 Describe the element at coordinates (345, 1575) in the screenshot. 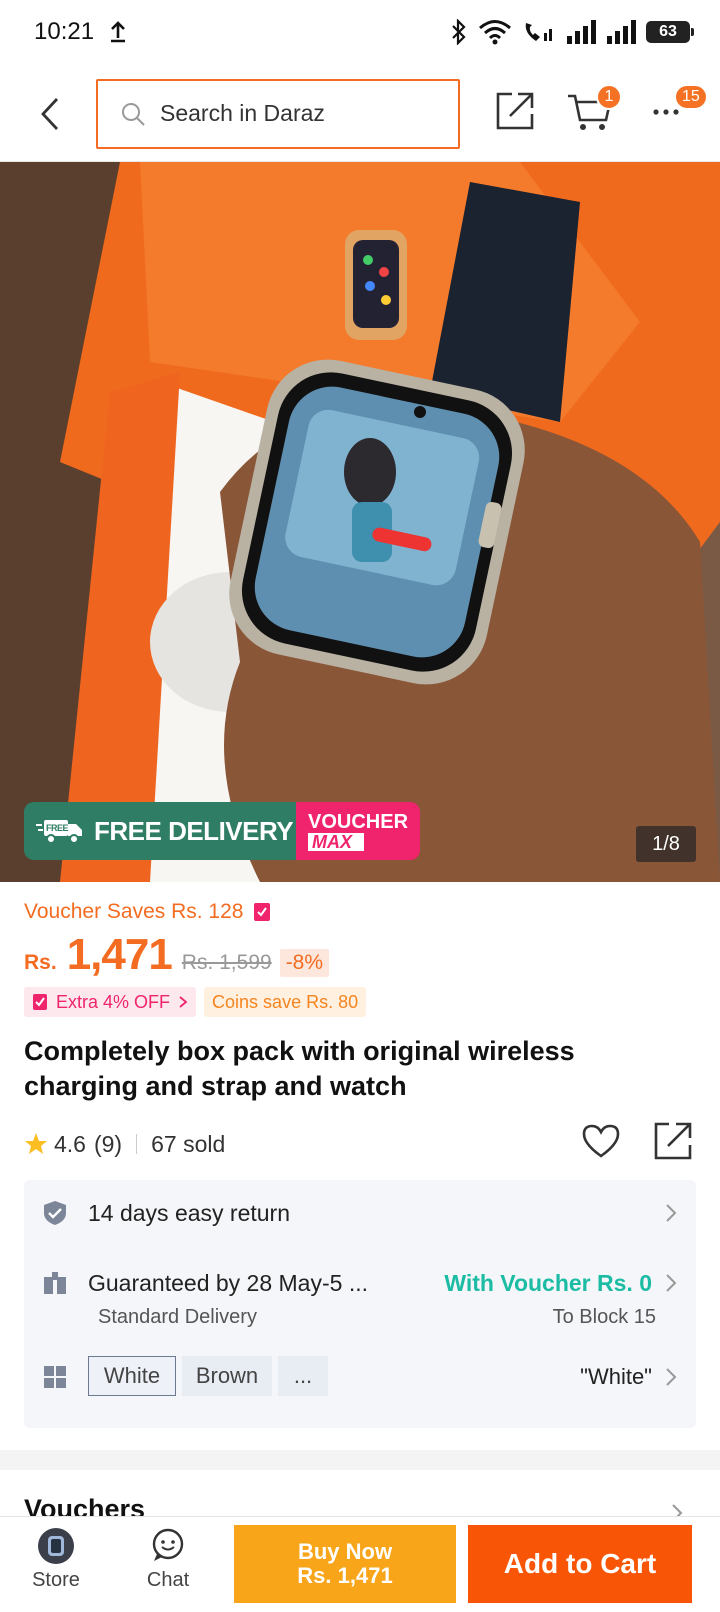

I see `buy-now-price: Rs. 1,471` at that location.